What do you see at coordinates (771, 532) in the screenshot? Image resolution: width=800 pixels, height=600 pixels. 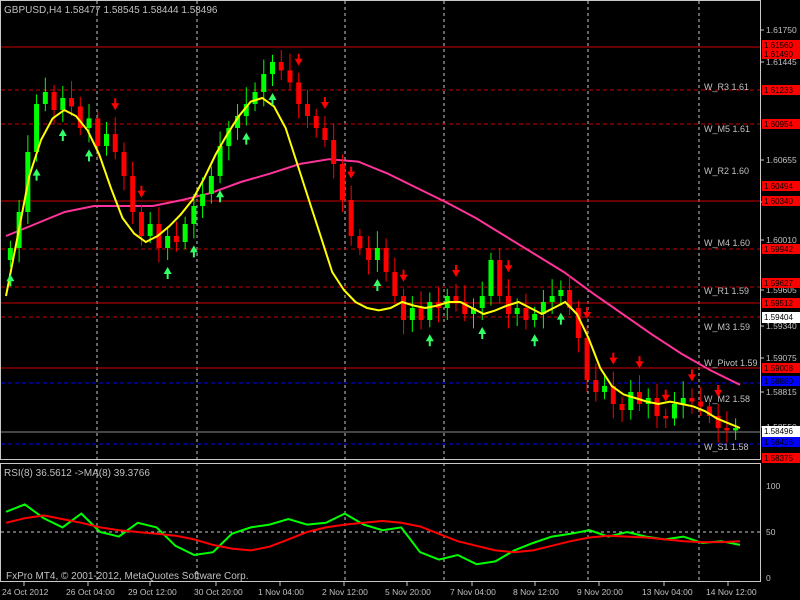 I see `rsi-axis-label: 50` at bounding box center [771, 532].